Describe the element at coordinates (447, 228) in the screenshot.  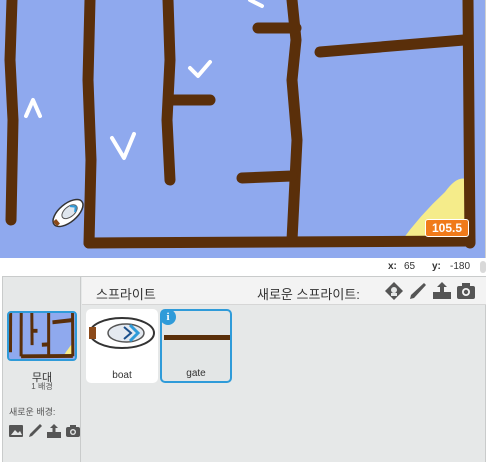
I see `timer-badge: 105.5` at that location.